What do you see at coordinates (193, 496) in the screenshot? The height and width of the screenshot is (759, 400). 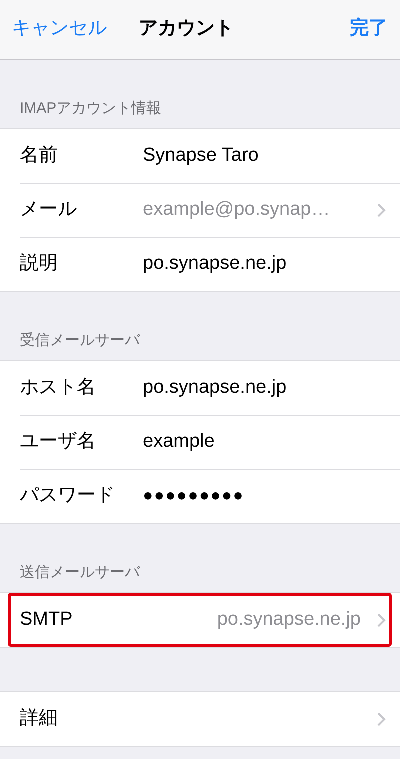 I see `row-value: ●●●●●●●●●` at bounding box center [193, 496].